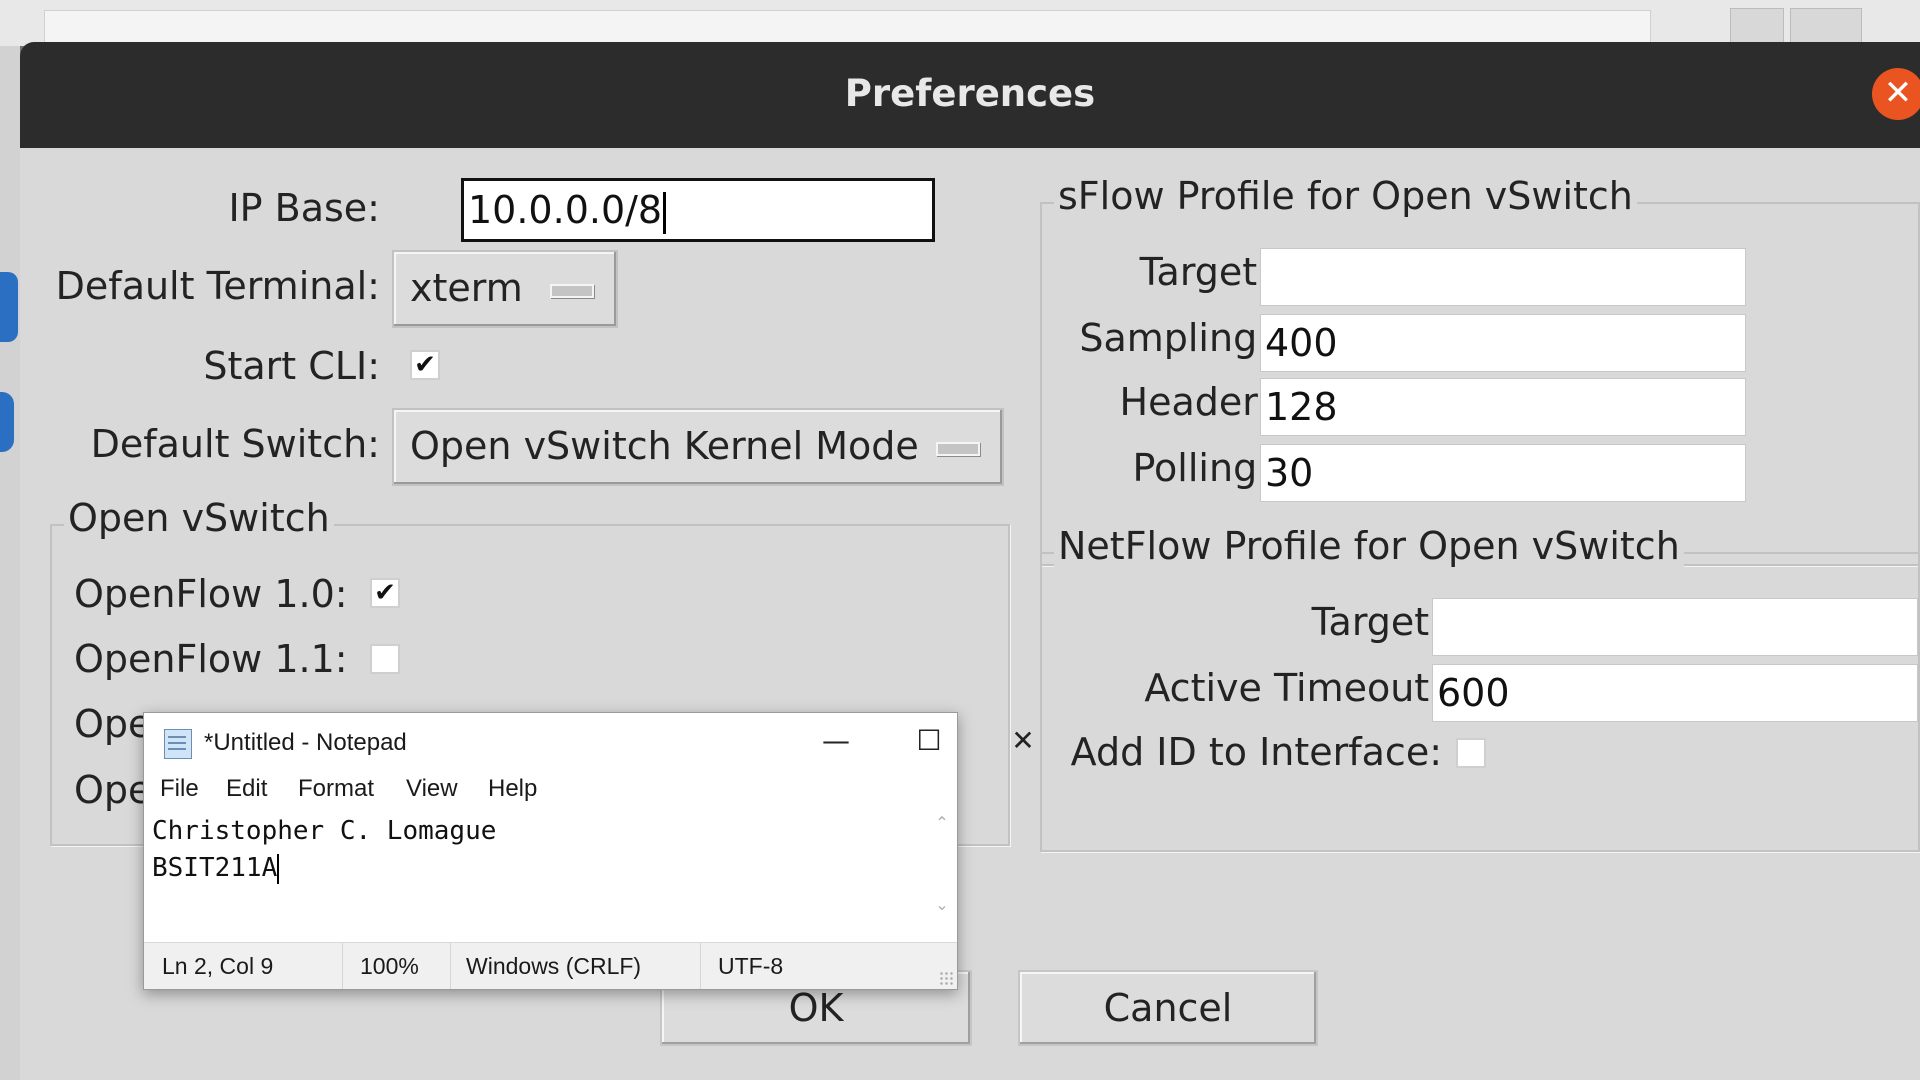 This screenshot has width=1920, height=1080. Describe the element at coordinates (304, 208) in the screenshot. I see `ip-base-label: IP Base:` at that location.